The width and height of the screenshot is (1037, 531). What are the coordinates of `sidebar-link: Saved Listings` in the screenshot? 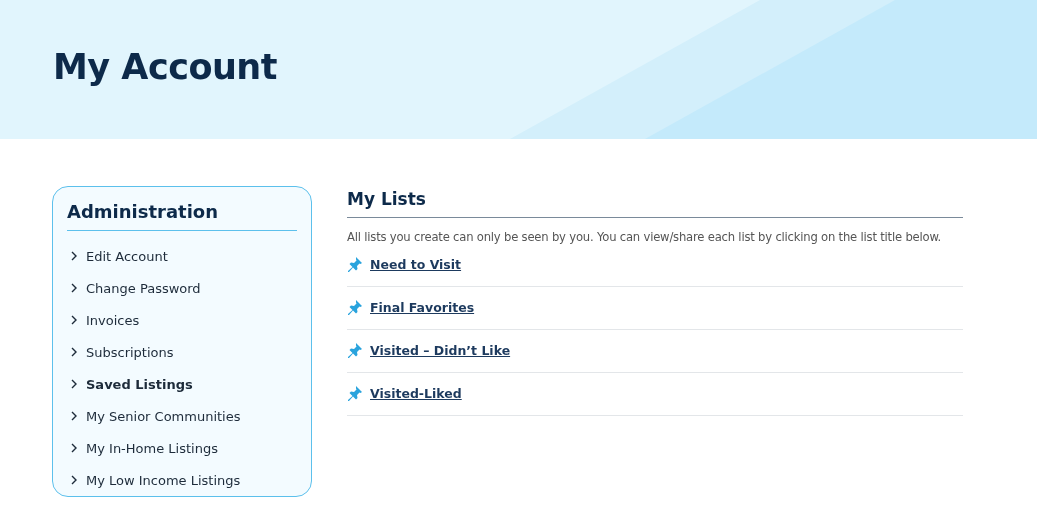 It's located at (139, 384).